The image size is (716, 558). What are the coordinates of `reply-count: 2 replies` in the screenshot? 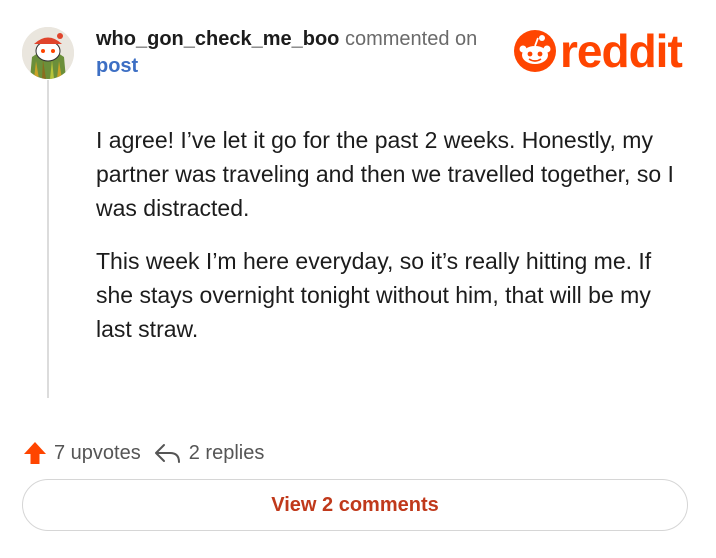 It's located at (227, 453).